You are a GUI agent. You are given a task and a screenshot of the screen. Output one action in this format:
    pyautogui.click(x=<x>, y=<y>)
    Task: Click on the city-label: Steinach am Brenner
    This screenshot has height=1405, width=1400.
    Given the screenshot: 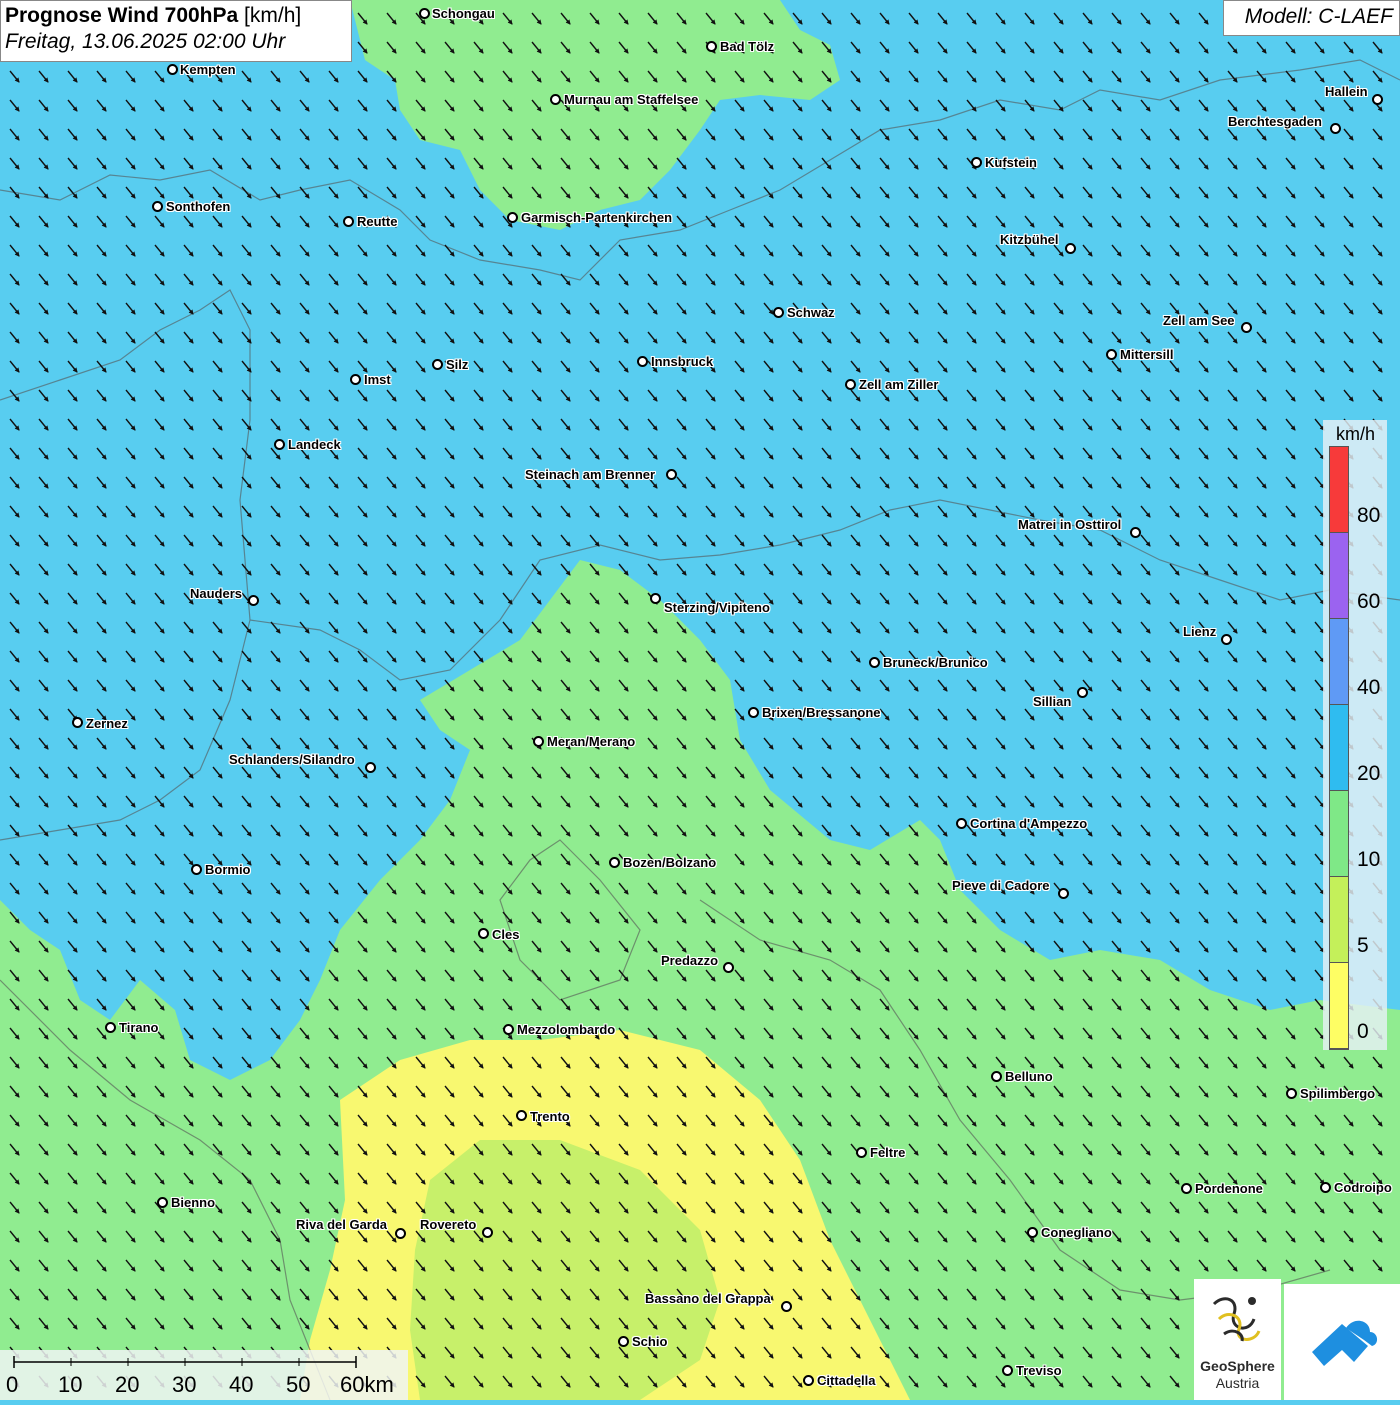 What is the action you would take?
    pyautogui.click(x=590, y=474)
    